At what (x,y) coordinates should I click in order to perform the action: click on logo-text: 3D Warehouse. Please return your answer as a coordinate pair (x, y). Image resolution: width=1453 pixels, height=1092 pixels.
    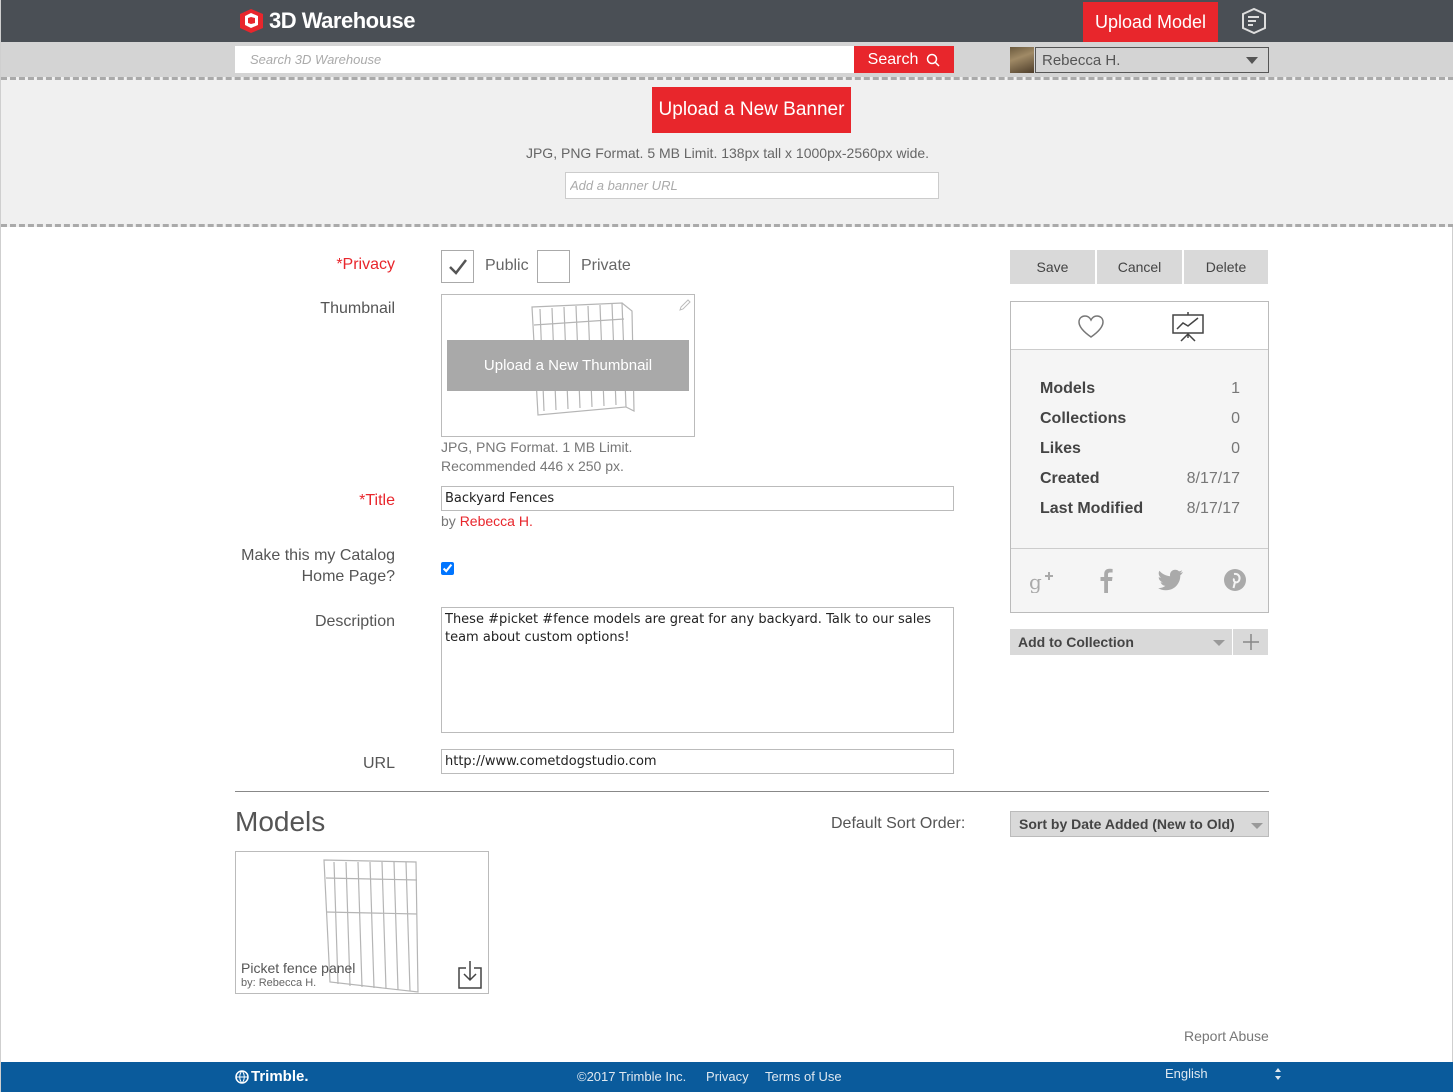
    Looking at the image, I should click on (342, 20).